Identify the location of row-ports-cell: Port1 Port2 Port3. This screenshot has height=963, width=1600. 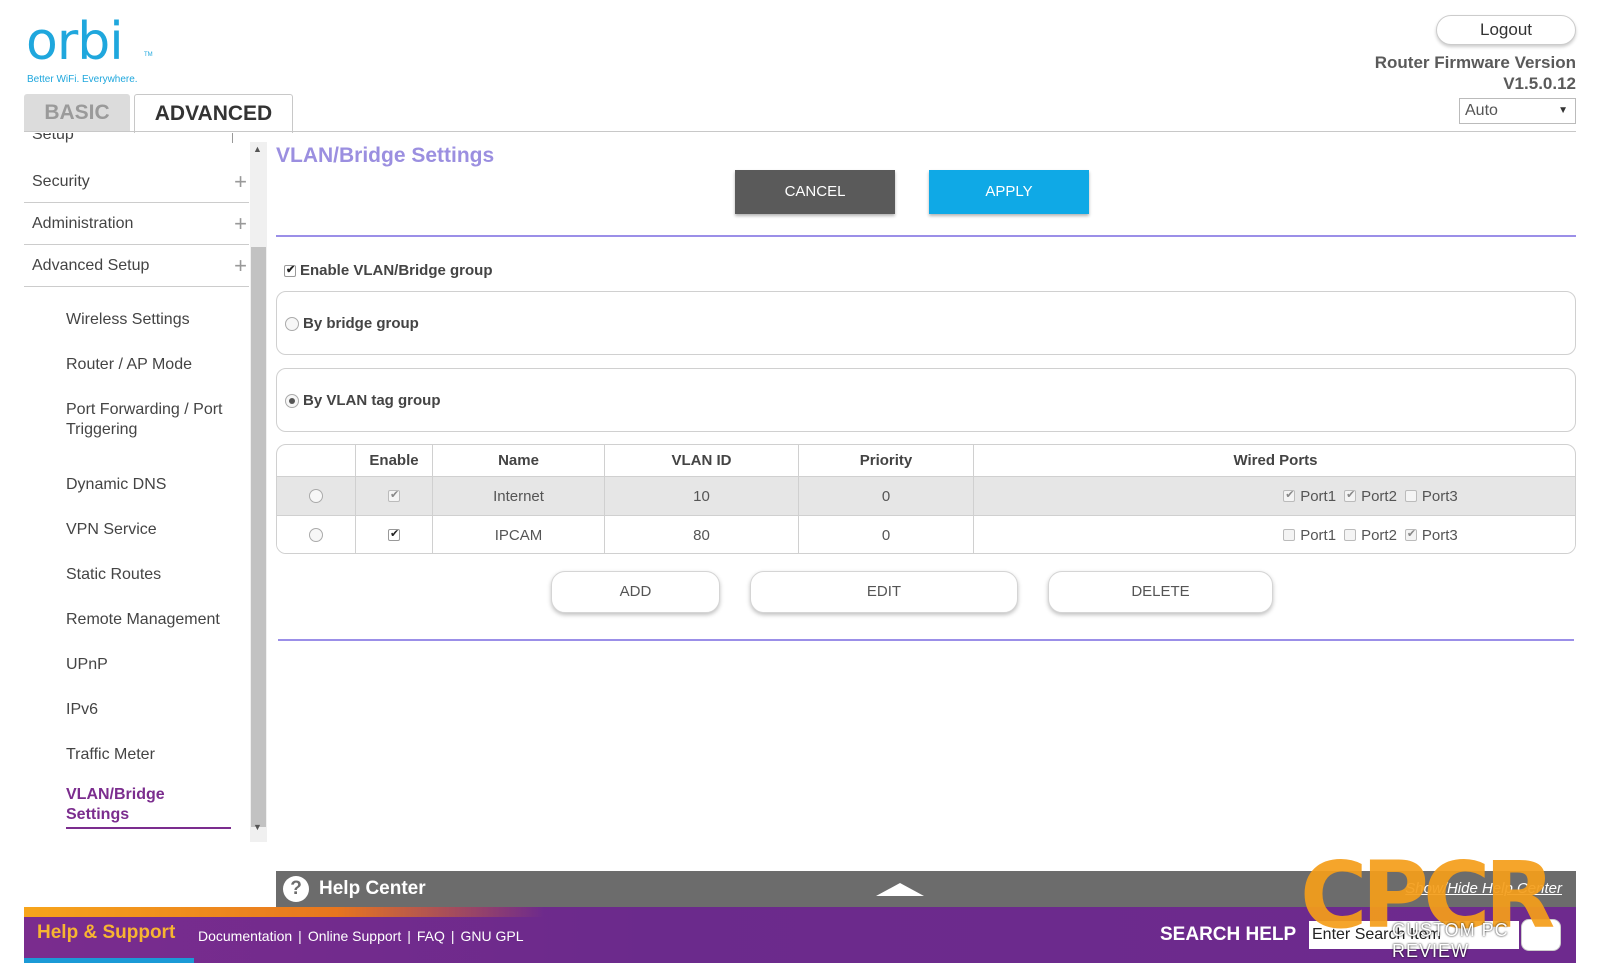
(1274, 534).